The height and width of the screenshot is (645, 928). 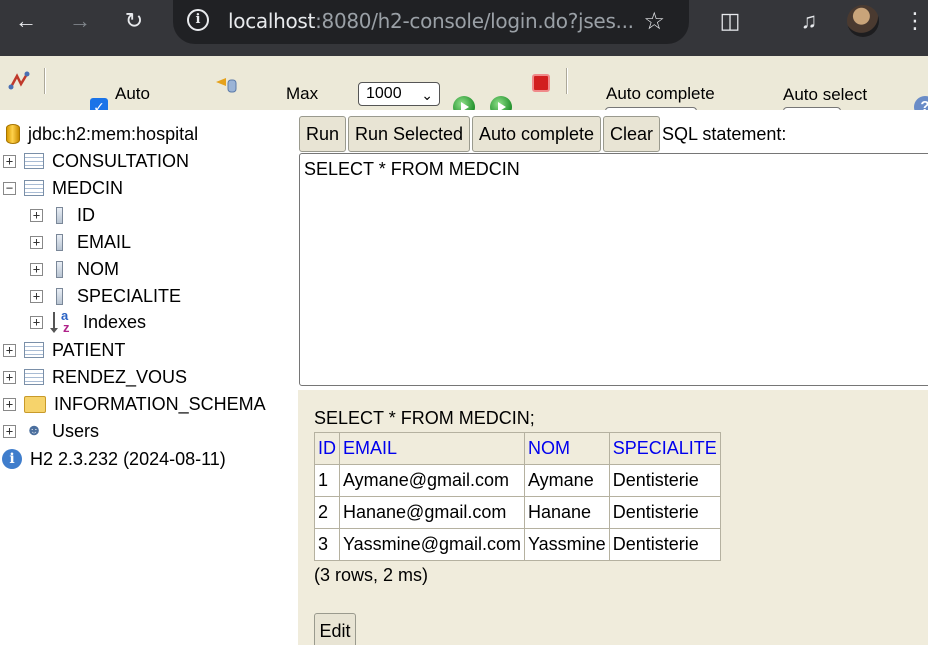 What do you see at coordinates (412, 169) in the screenshot?
I see `sql-text: SELECT * FROM MEDCIN` at bounding box center [412, 169].